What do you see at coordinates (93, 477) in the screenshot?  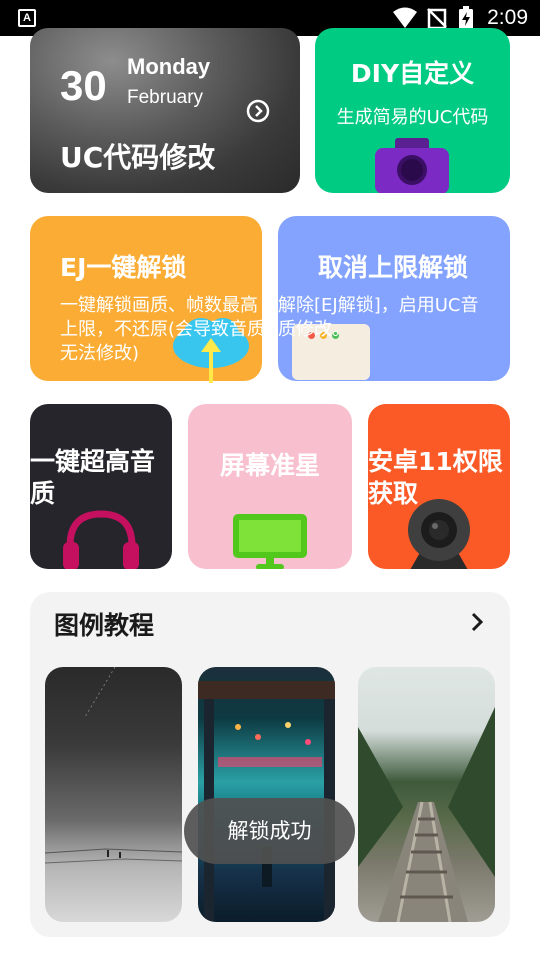 I see `audio-card-title: 一键超高音质` at bounding box center [93, 477].